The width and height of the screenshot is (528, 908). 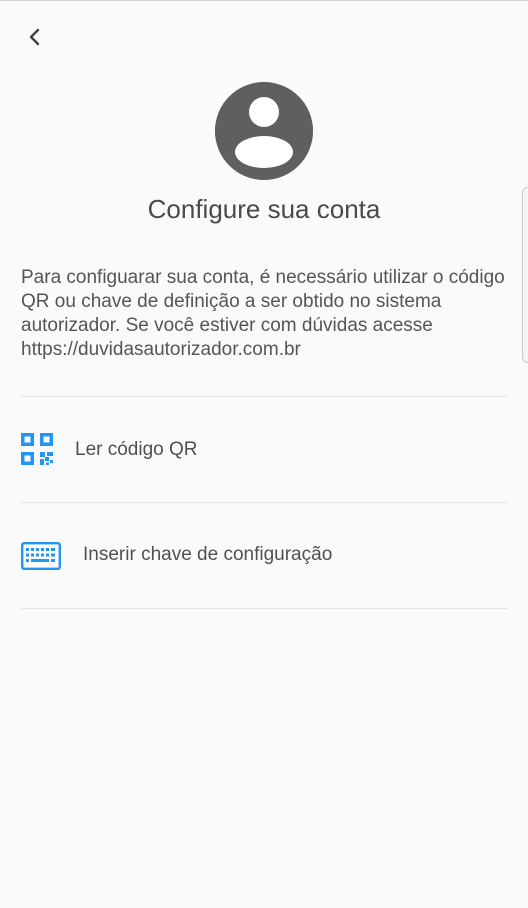 I want to click on back-button, so click(x=35, y=37).